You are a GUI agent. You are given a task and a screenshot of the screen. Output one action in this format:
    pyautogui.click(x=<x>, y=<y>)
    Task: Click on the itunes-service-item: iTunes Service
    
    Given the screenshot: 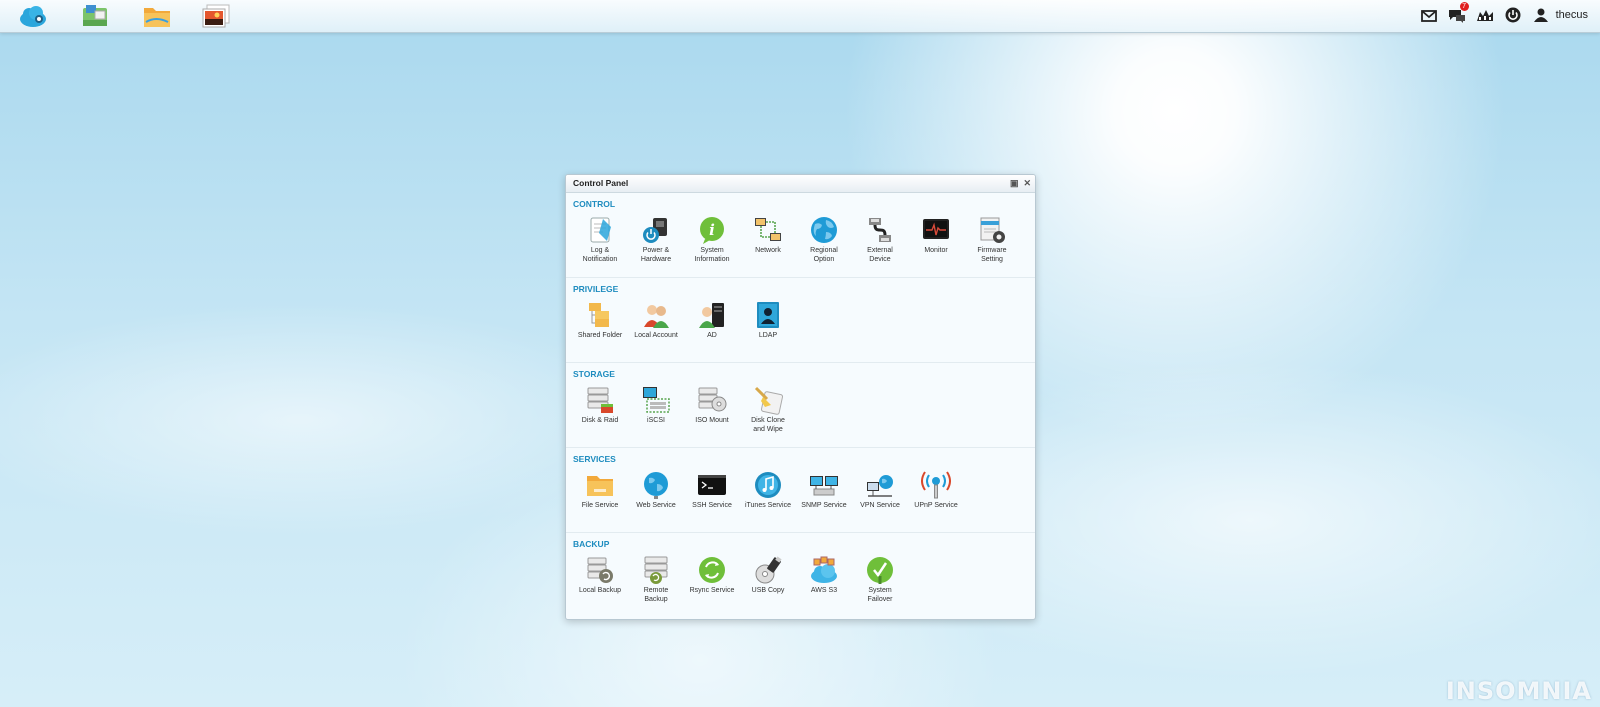 What is the action you would take?
    pyautogui.click(x=768, y=490)
    